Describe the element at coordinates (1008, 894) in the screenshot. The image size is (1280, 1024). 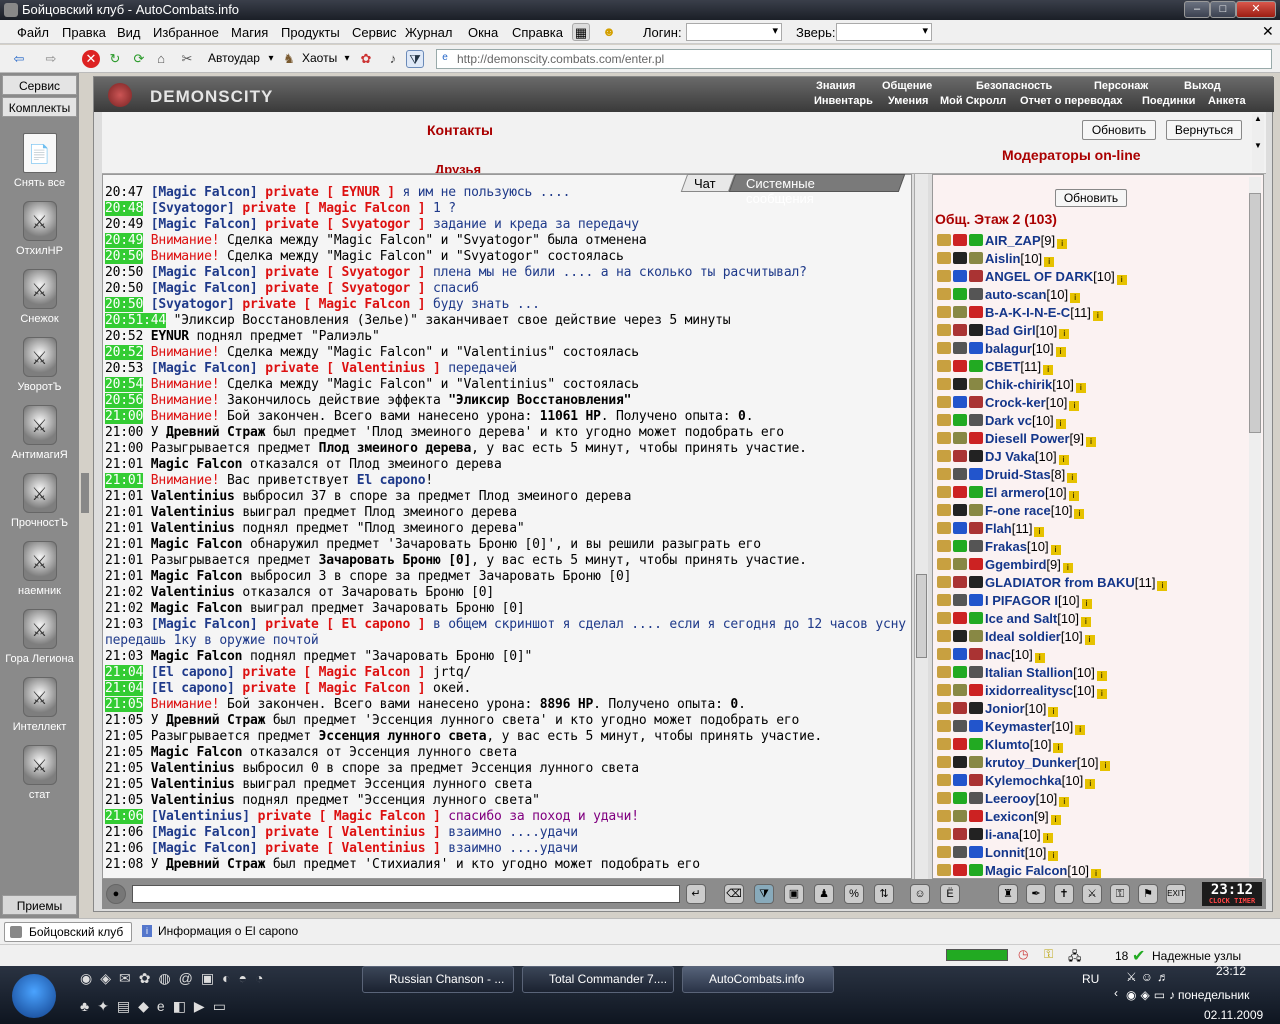
I see `inventory-icon: ♜` at that location.